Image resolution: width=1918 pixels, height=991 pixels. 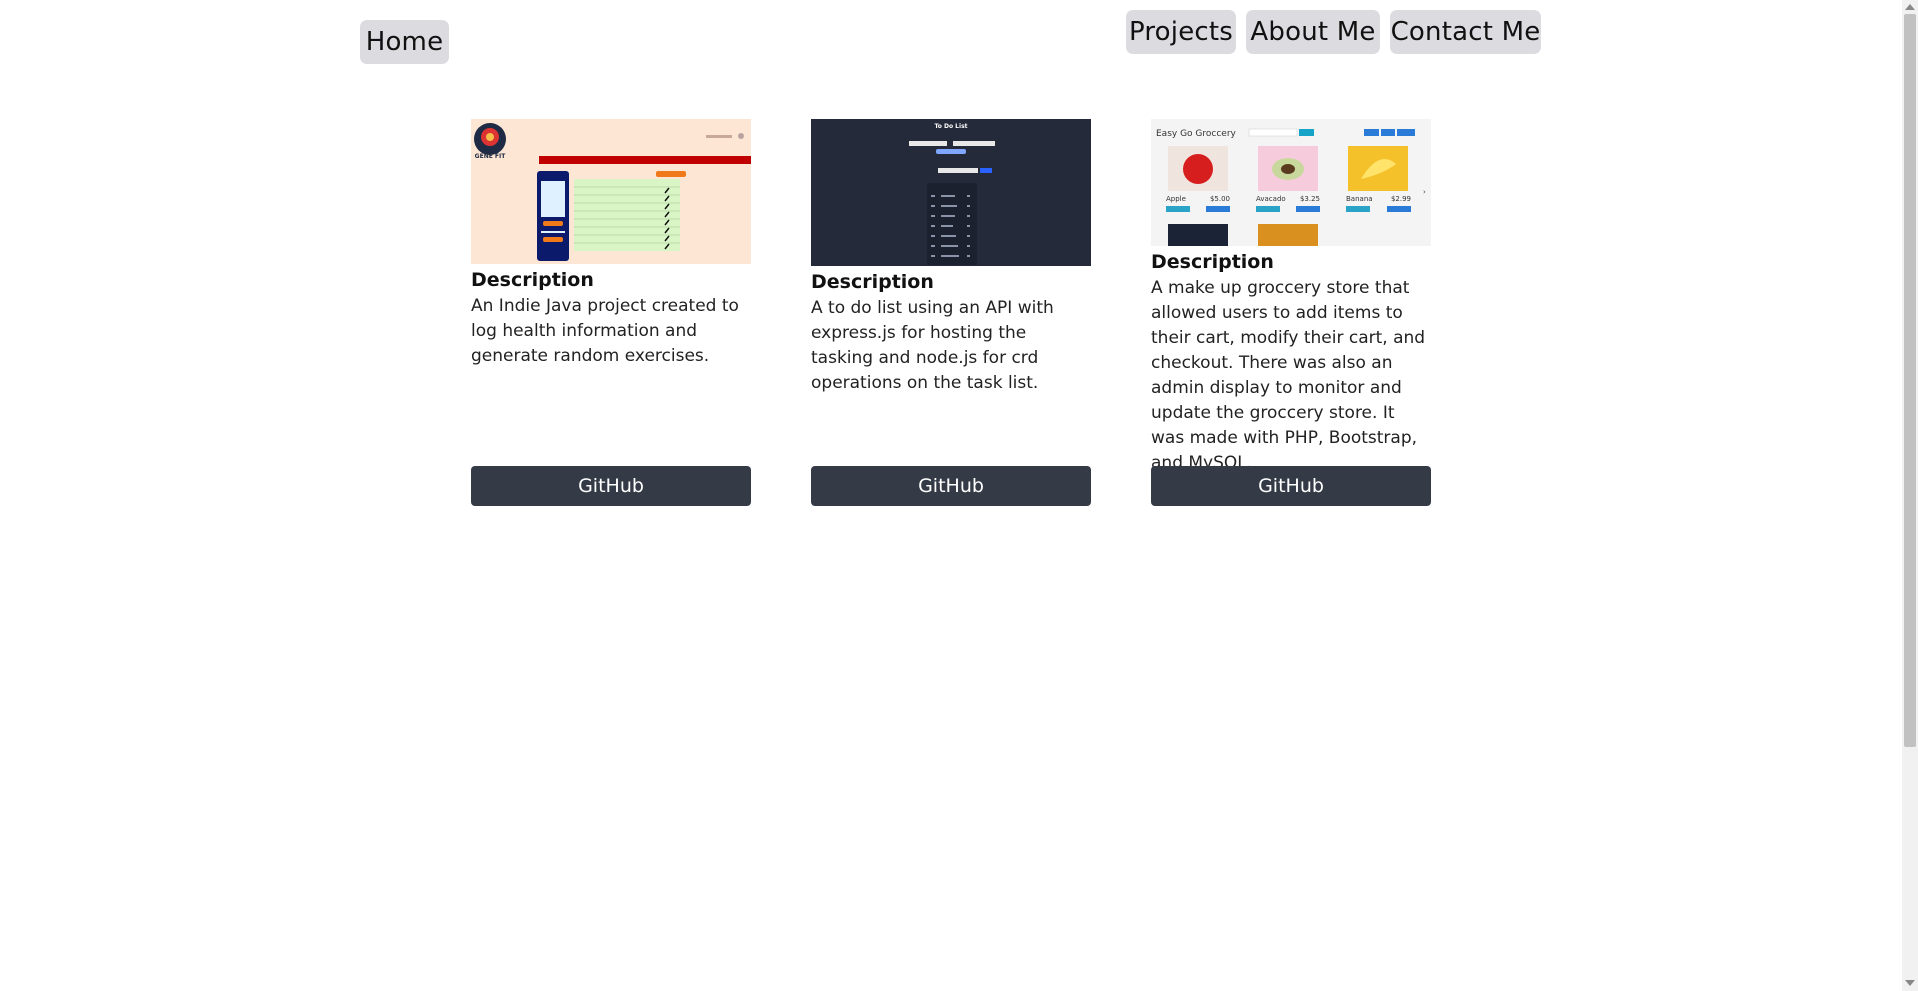 What do you see at coordinates (950, 126) in the screenshot?
I see `todo-title-text: To Do List` at bounding box center [950, 126].